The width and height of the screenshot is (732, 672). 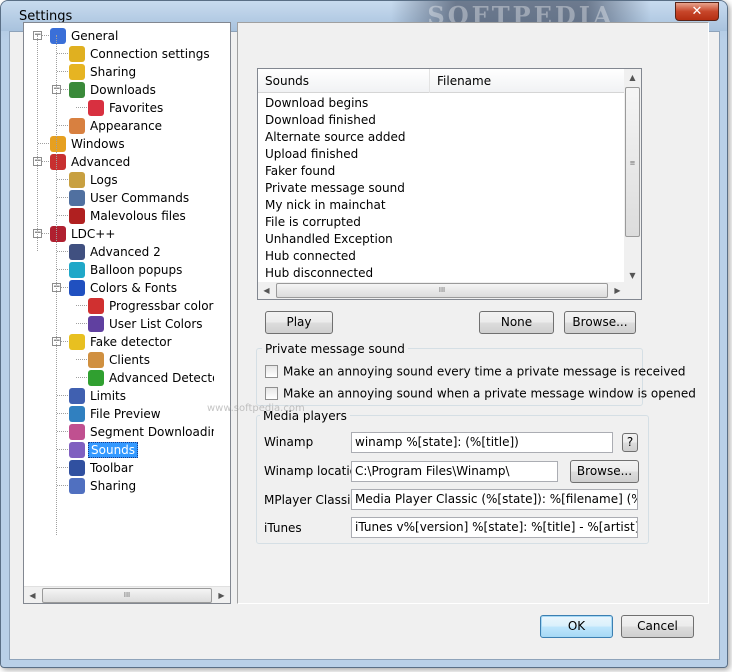 What do you see at coordinates (104, 449) in the screenshot?
I see `tree-item-sounds: Sounds` at bounding box center [104, 449].